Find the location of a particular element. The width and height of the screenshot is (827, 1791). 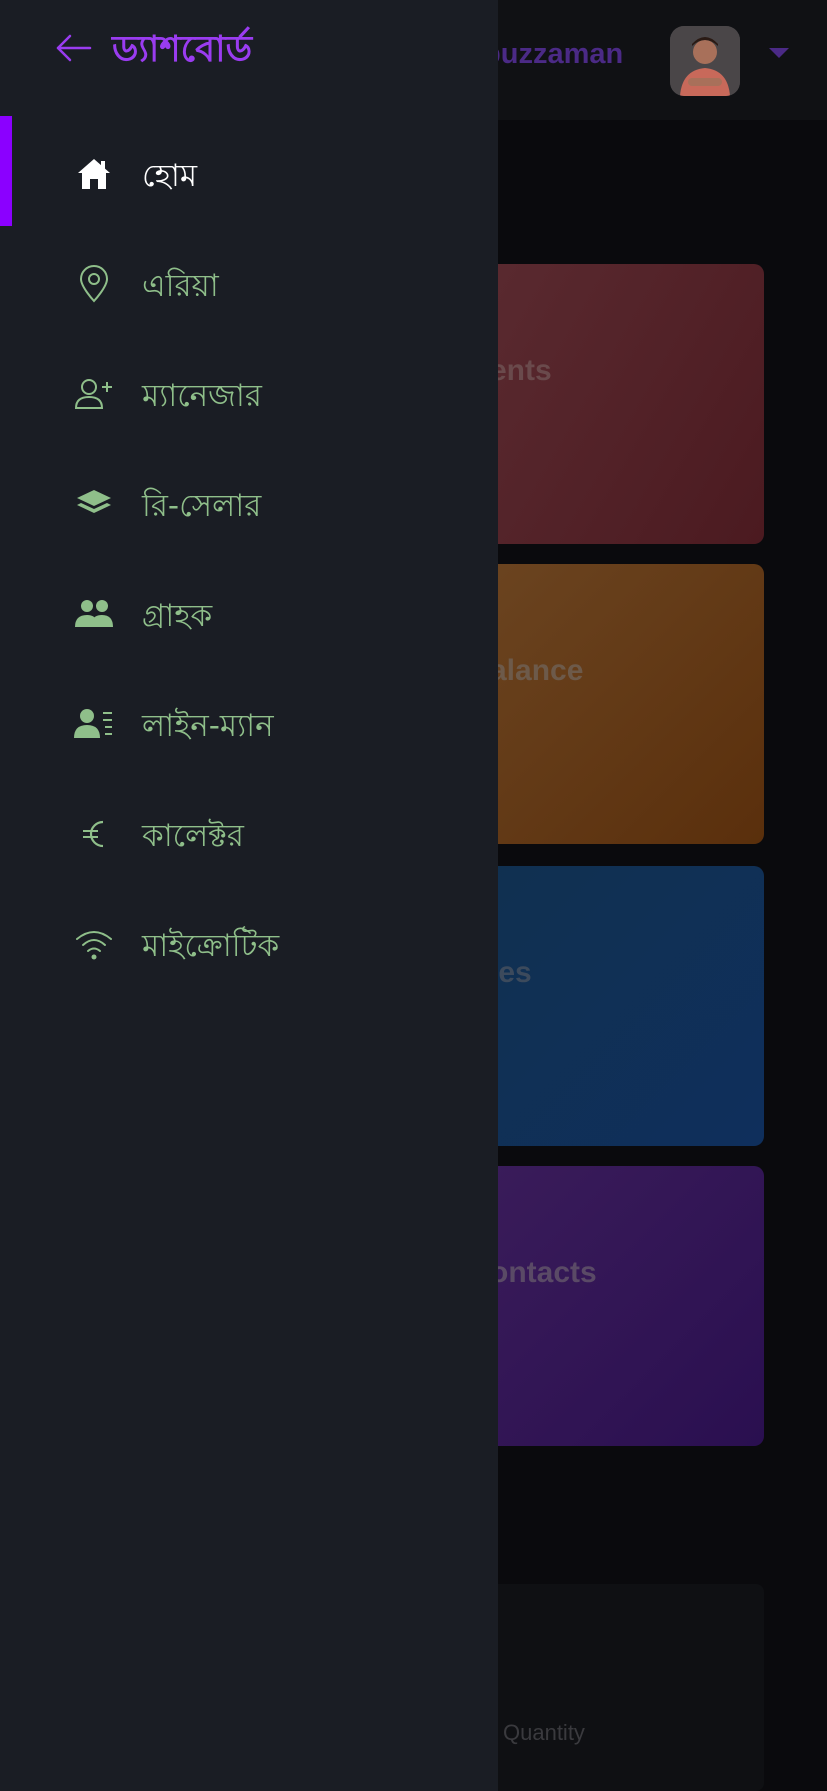

stat-card: les is located at coordinates (622, 1006).